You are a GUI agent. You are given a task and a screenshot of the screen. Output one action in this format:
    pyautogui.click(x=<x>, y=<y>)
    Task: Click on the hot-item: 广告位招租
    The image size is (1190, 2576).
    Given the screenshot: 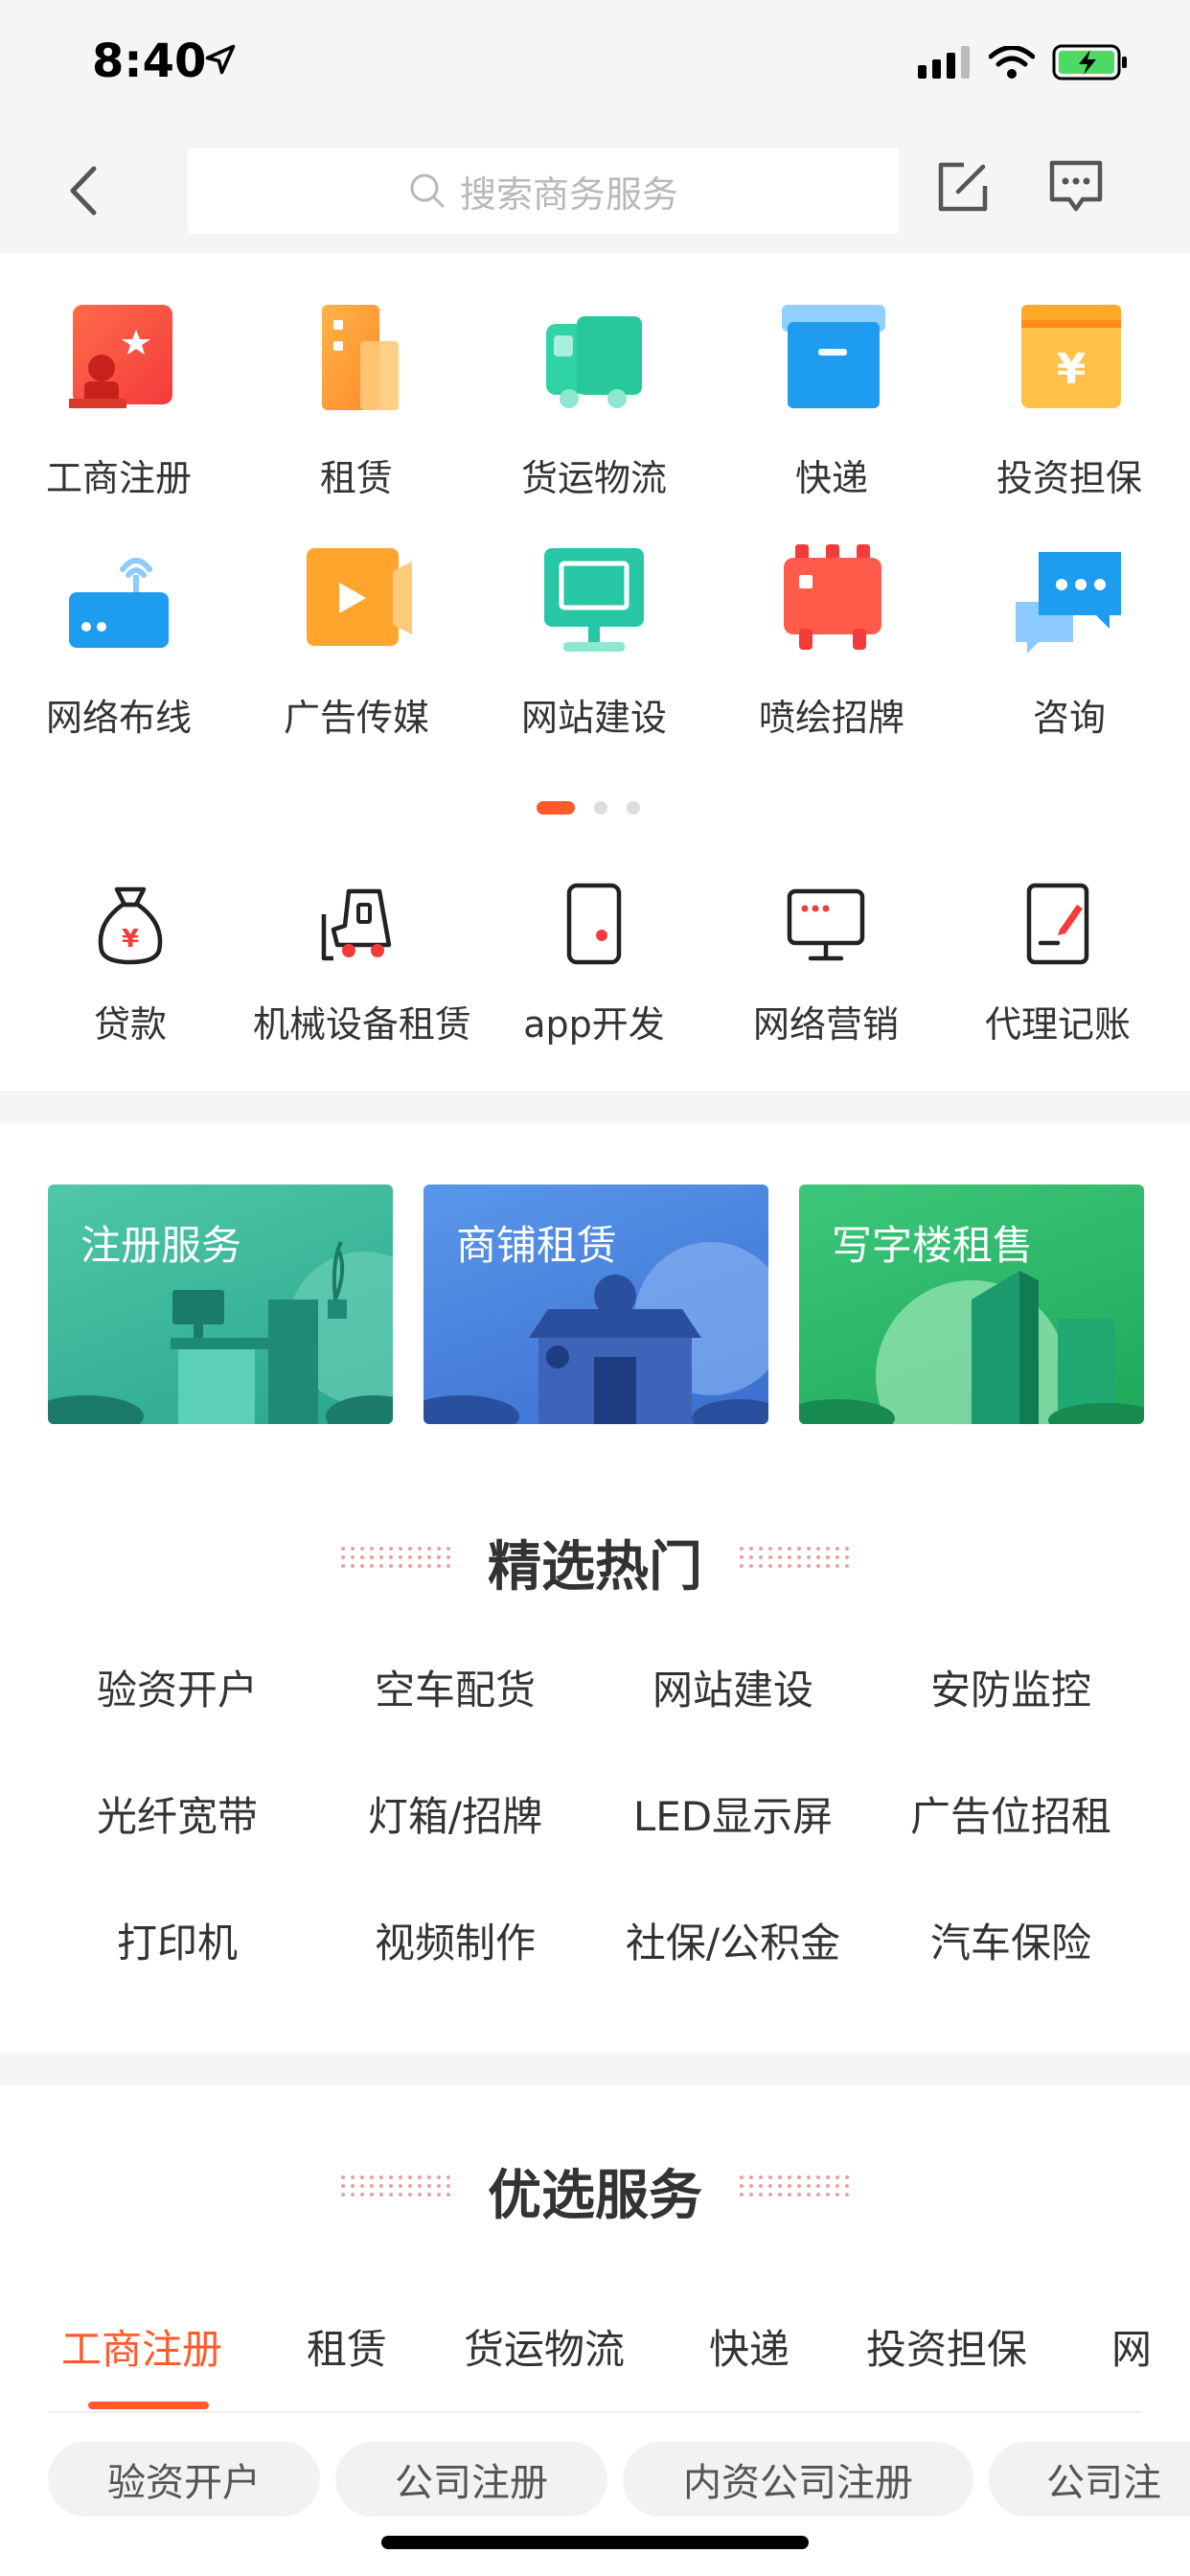 What is the action you would take?
    pyautogui.click(x=1011, y=1813)
    